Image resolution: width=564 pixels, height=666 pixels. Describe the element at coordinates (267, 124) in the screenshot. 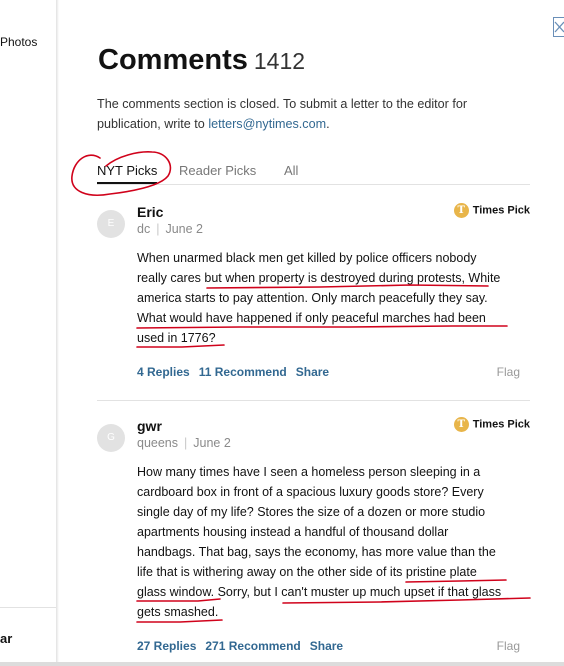

I see `email-link: letters@nytimes.com` at that location.